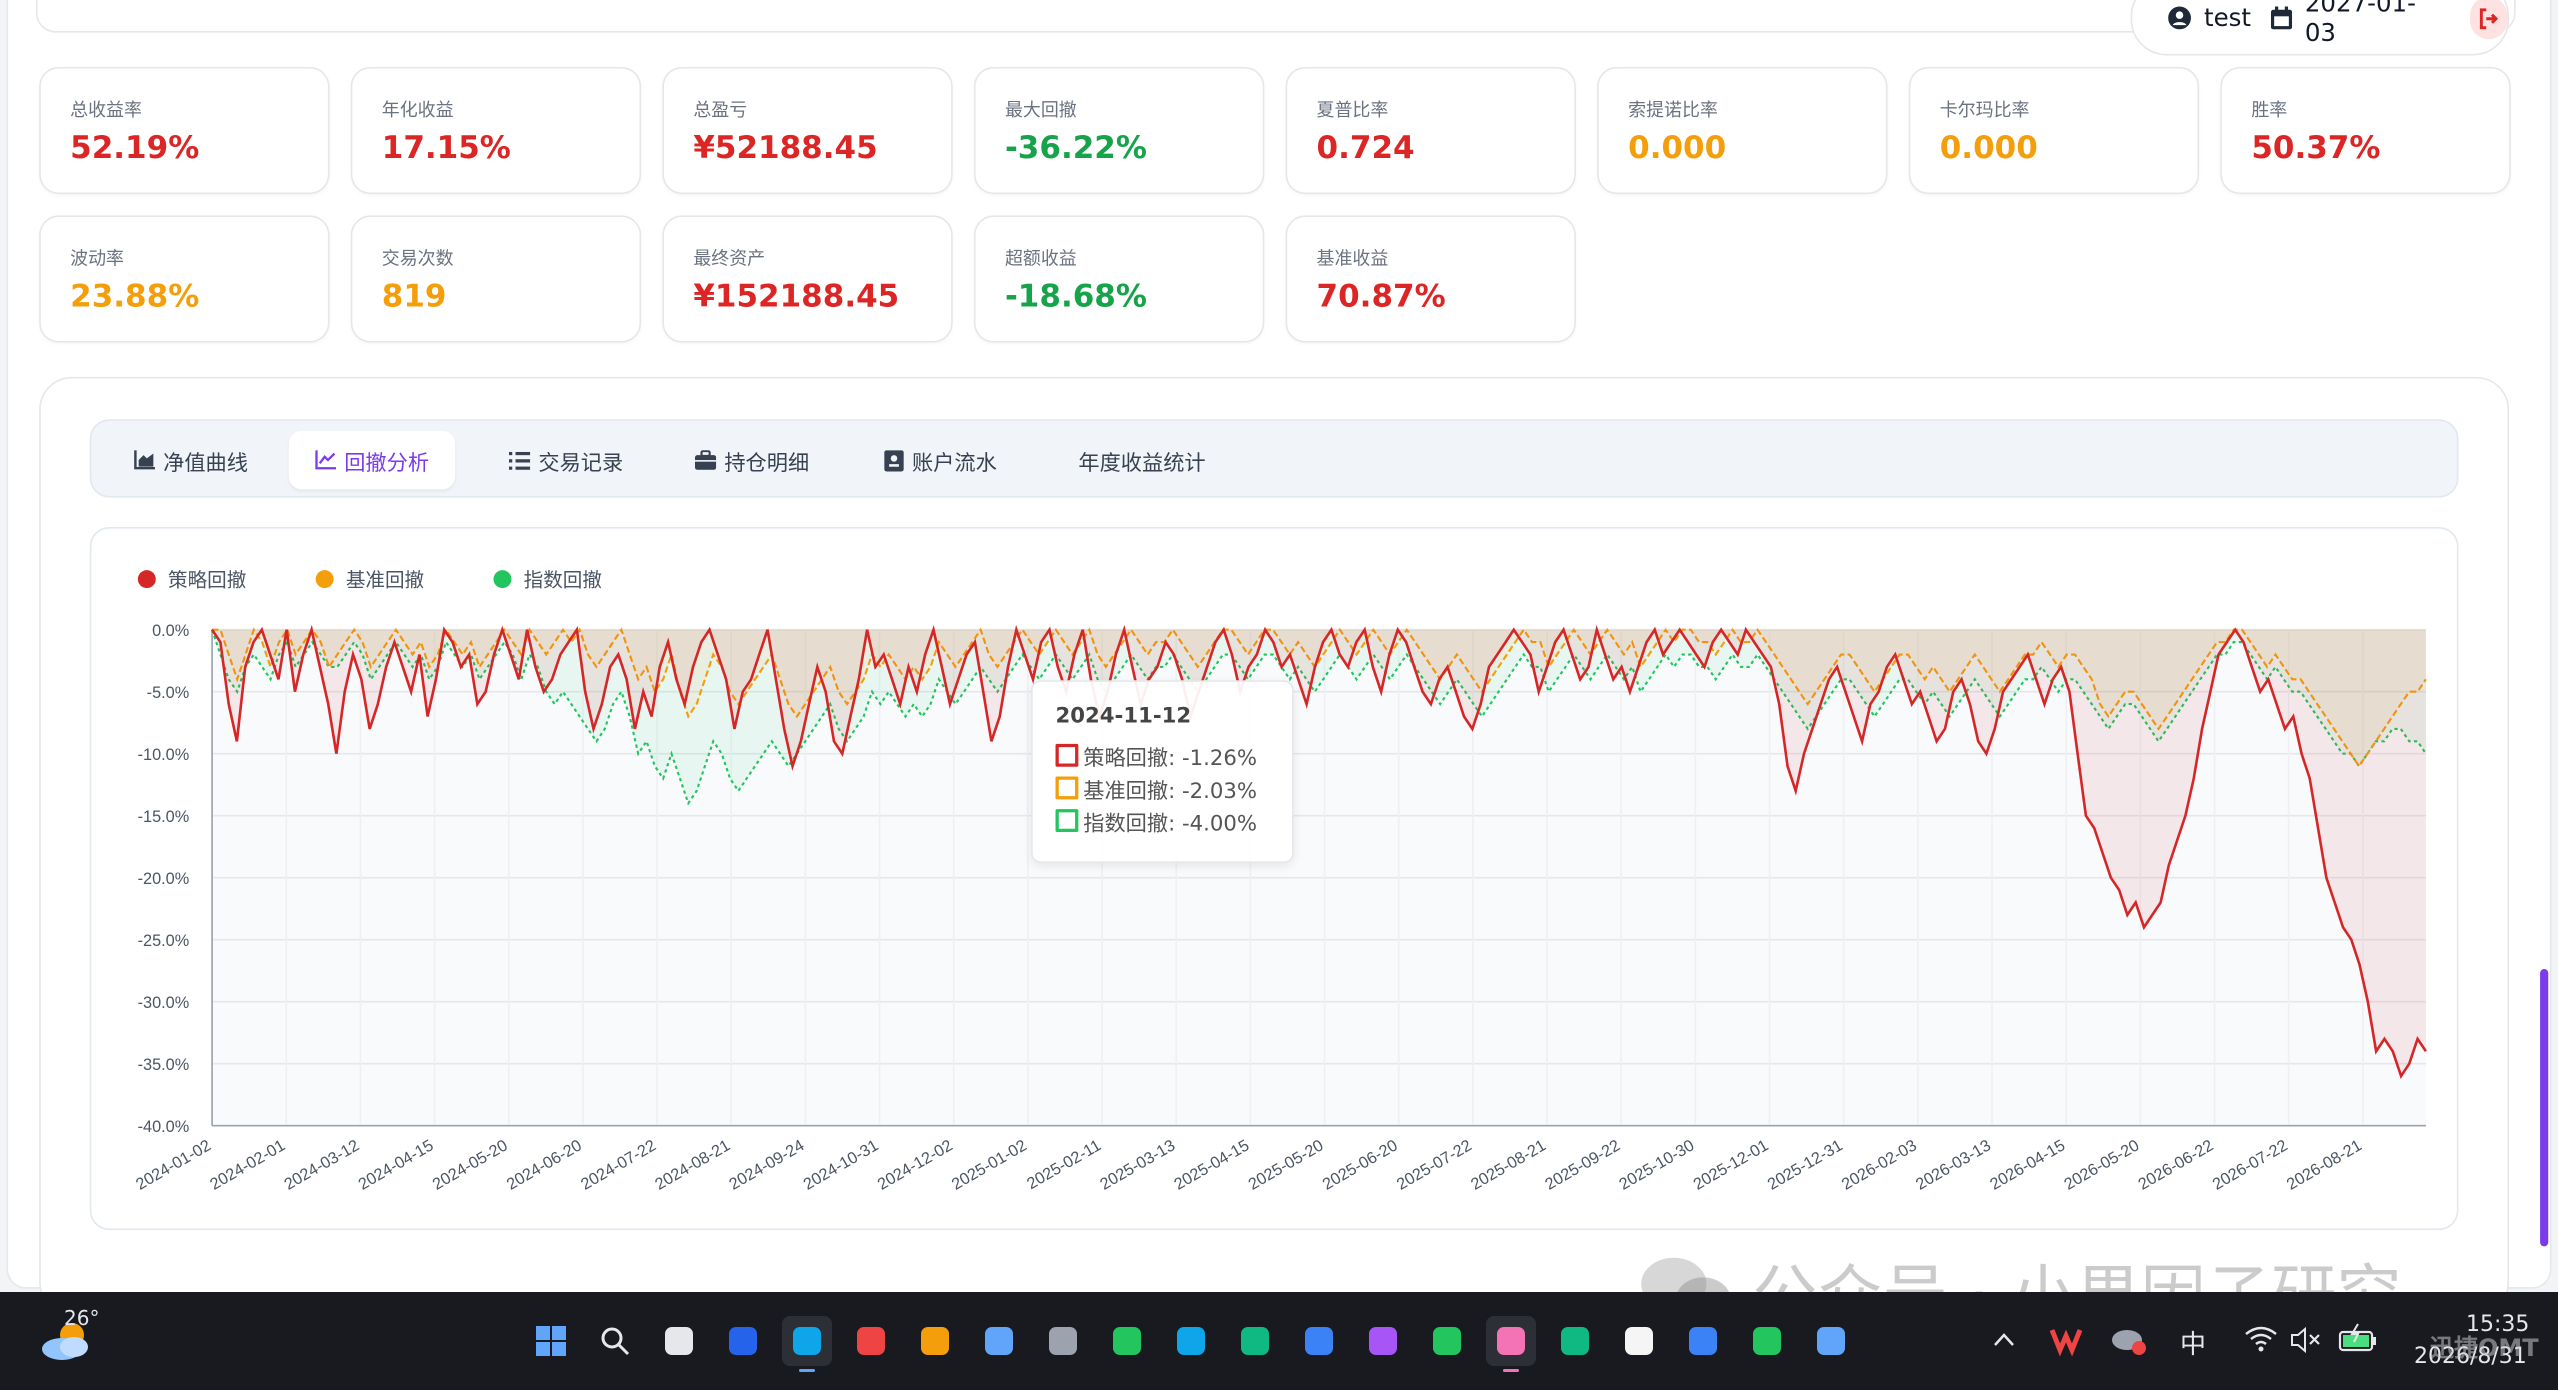  I want to click on chat-icon, so click(1447, 1341).